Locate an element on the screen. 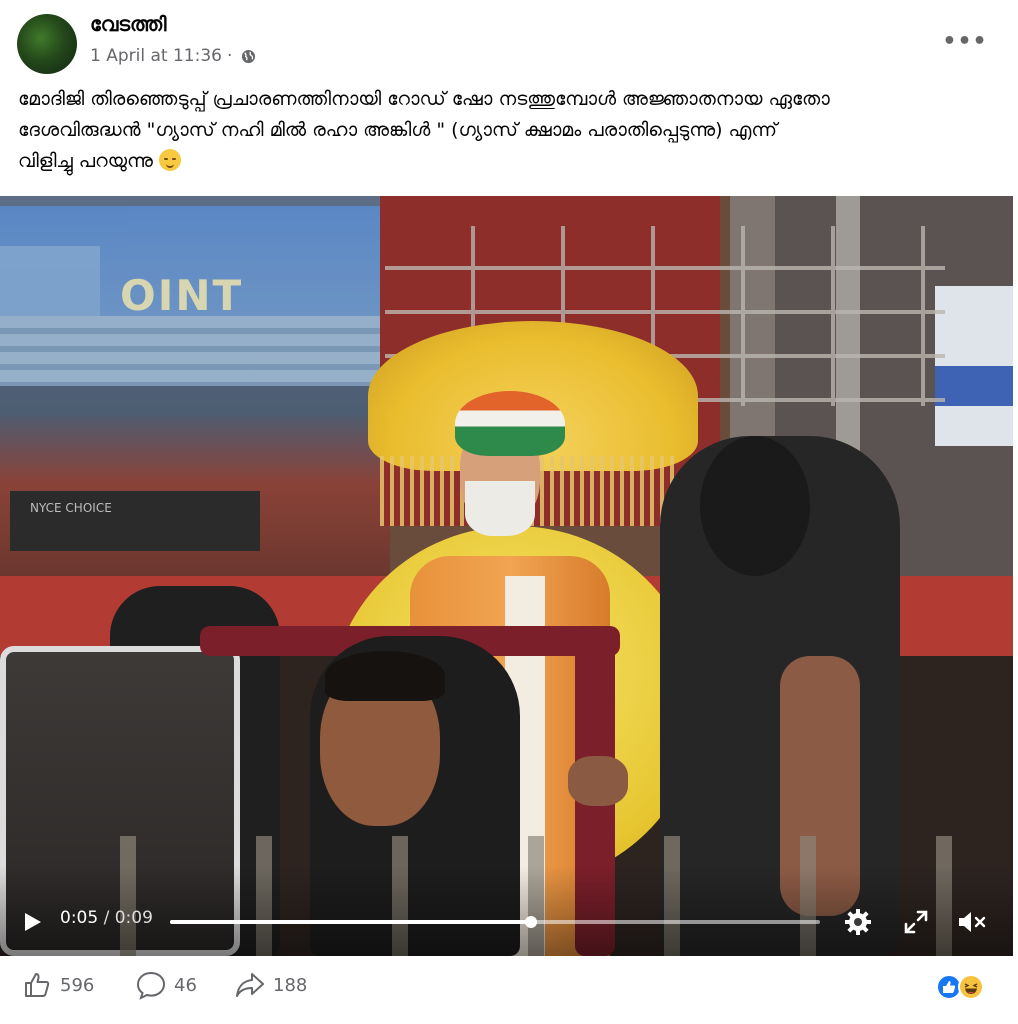 The image size is (1018, 1024). share-count: 188 is located at coordinates (290, 985).